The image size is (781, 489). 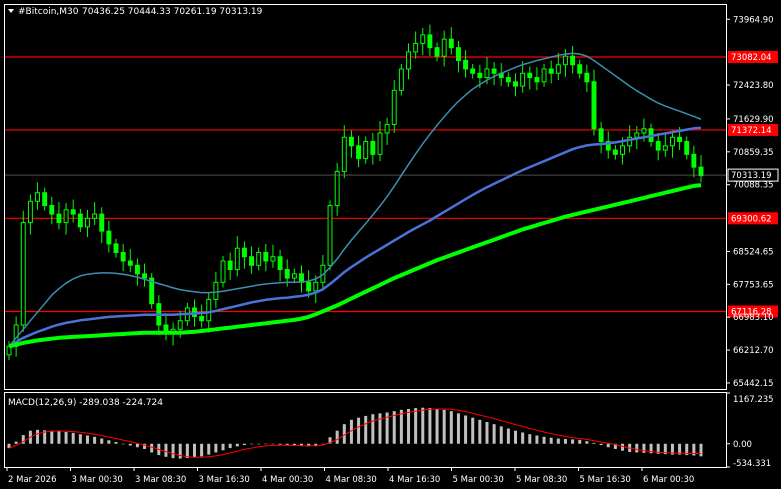 I want to click on time-label: 4 Mar 00:30, so click(x=287, y=480).